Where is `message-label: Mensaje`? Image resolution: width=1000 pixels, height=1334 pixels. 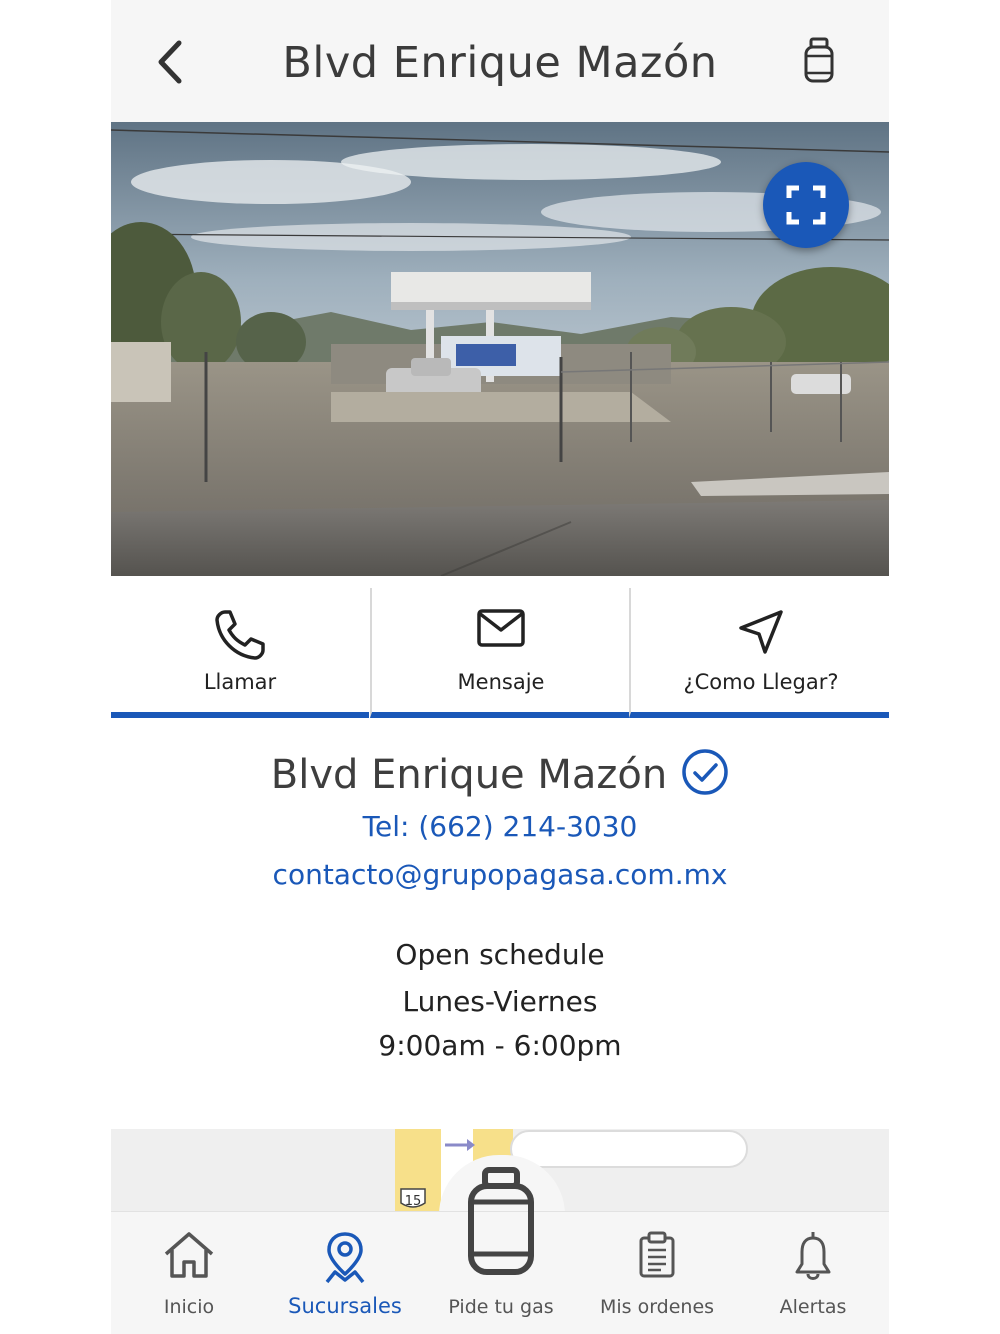 message-label: Mensaje is located at coordinates (501, 682).